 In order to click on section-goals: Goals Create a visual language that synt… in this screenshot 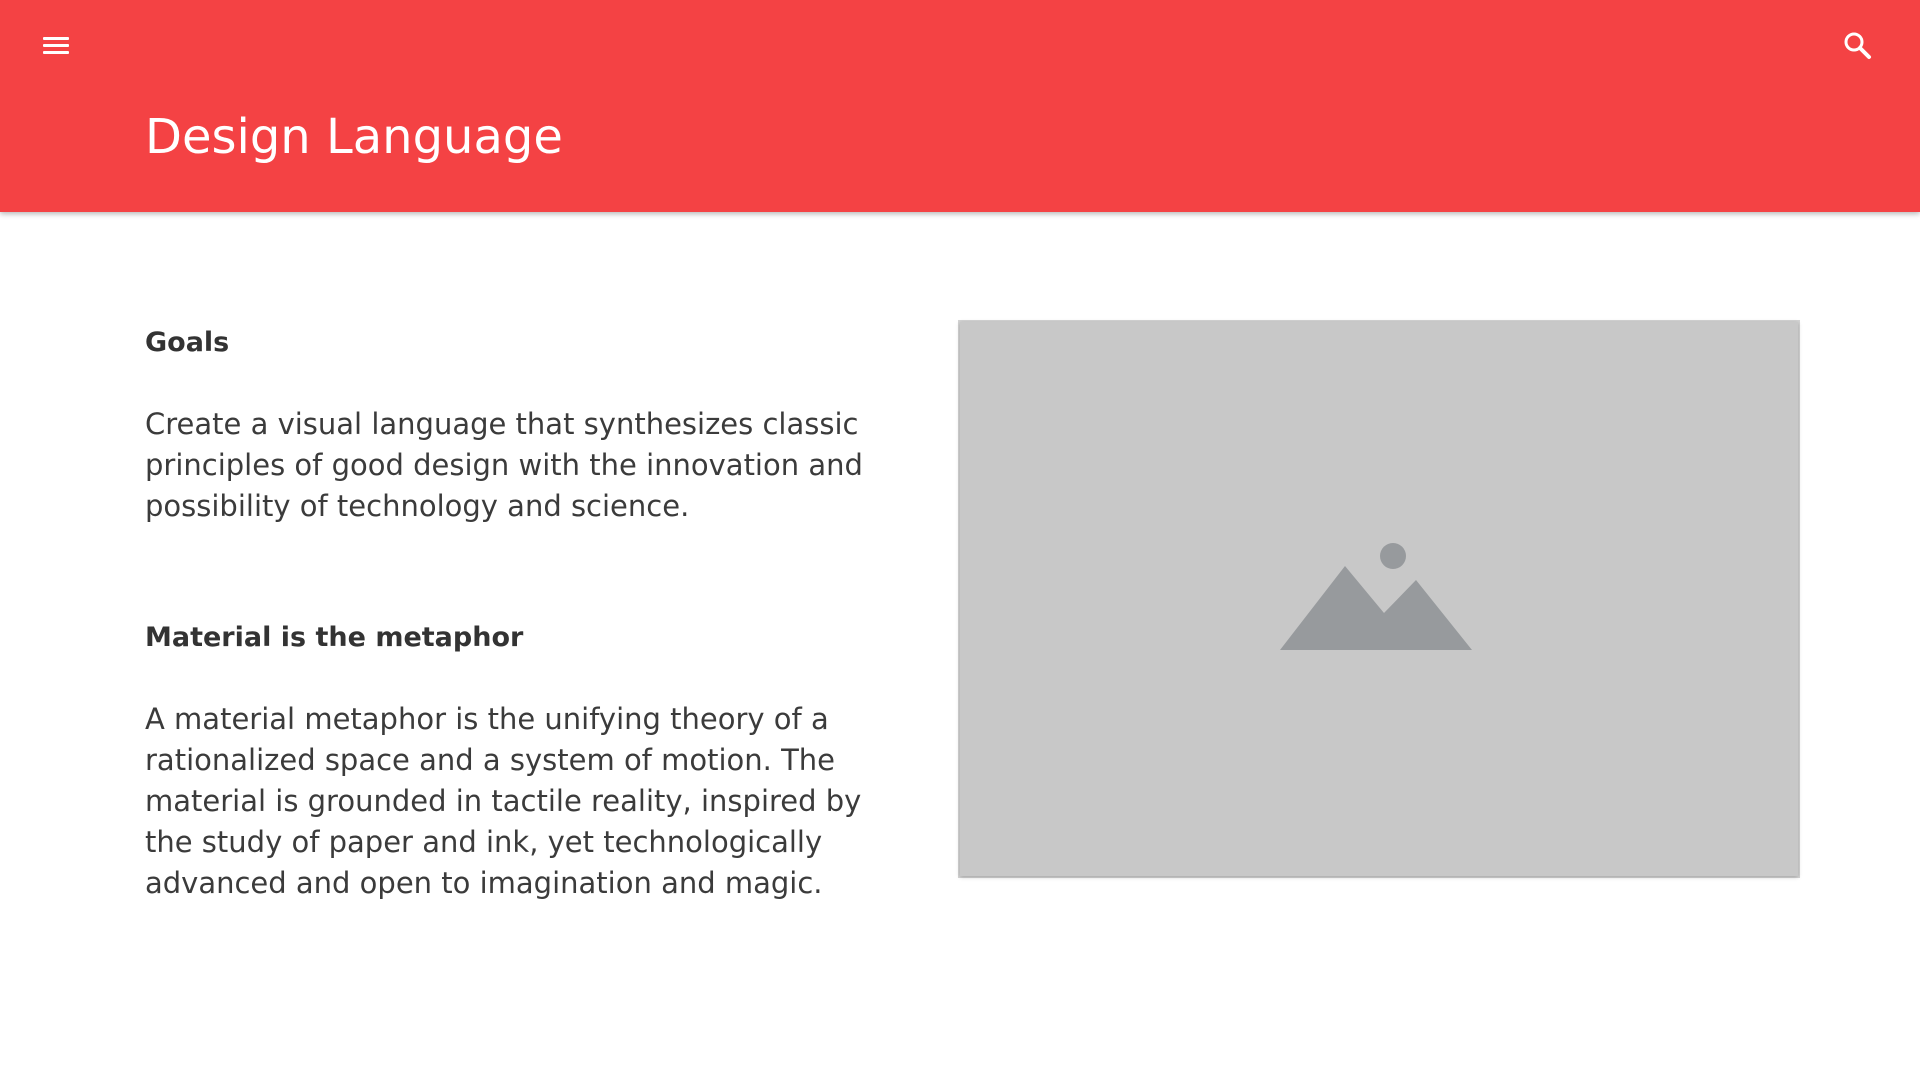, I will do `click(515, 425)`.